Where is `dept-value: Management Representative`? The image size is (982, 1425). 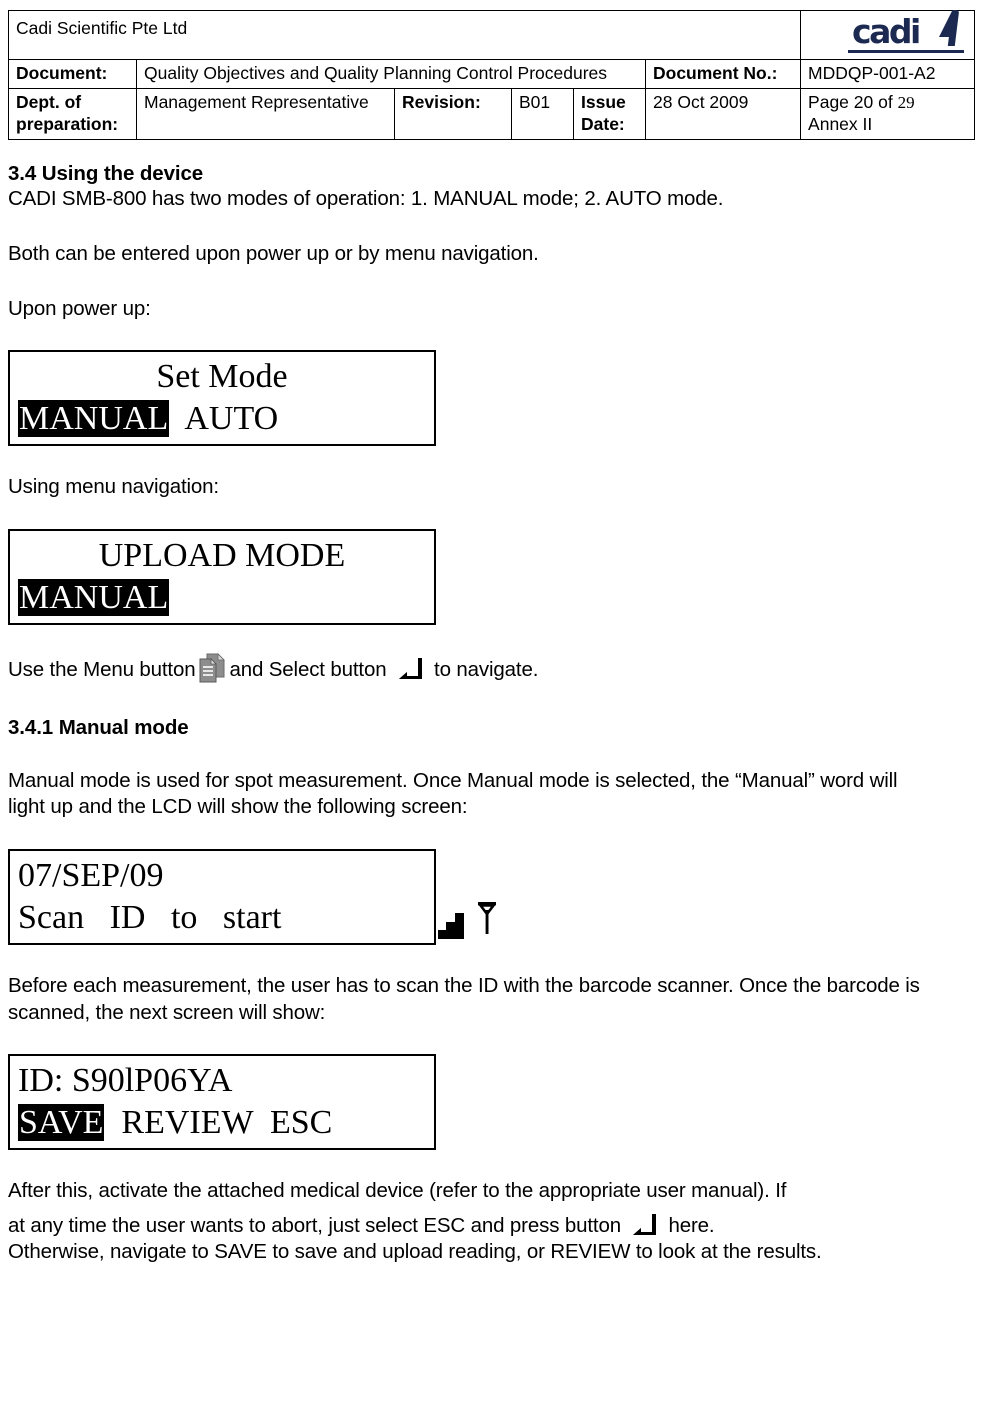
dept-value: Management Representative is located at coordinates (265, 114).